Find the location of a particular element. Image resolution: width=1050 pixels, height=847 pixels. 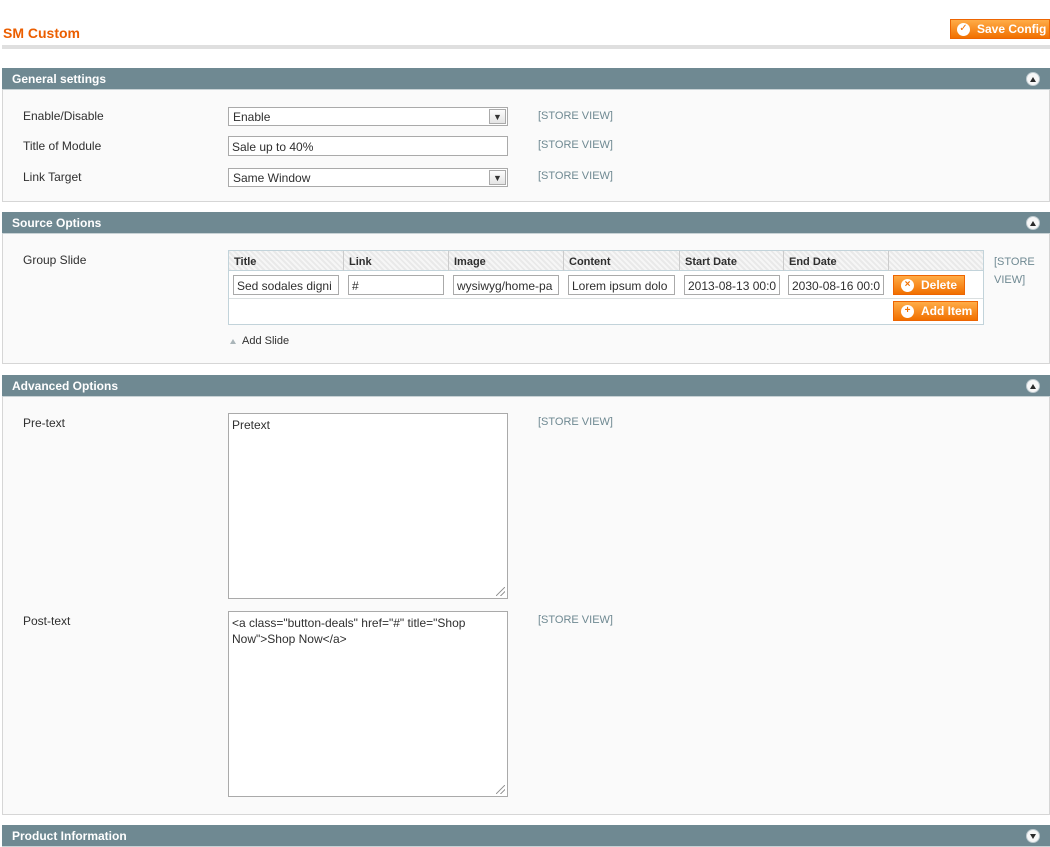

slide-end-date-input: 2030-08-16 00:0 is located at coordinates (836, 285).